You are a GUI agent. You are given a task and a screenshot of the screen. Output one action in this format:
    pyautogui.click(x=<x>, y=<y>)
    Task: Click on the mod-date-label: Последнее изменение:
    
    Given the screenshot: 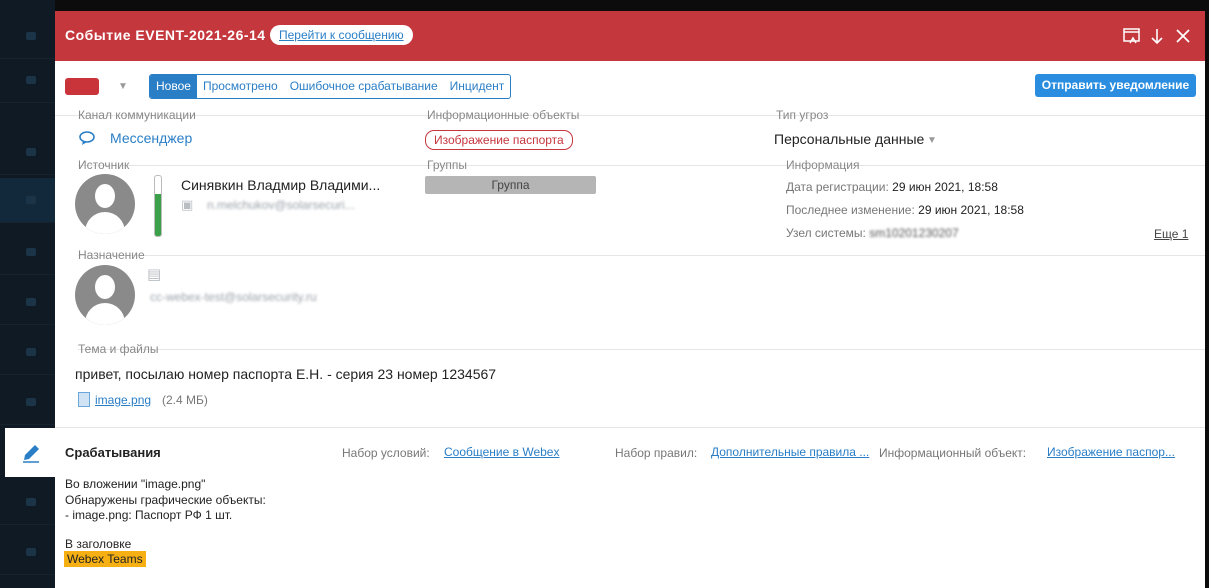 What is the action you would take?
    pyautogui.click(x=850, y=210)
    